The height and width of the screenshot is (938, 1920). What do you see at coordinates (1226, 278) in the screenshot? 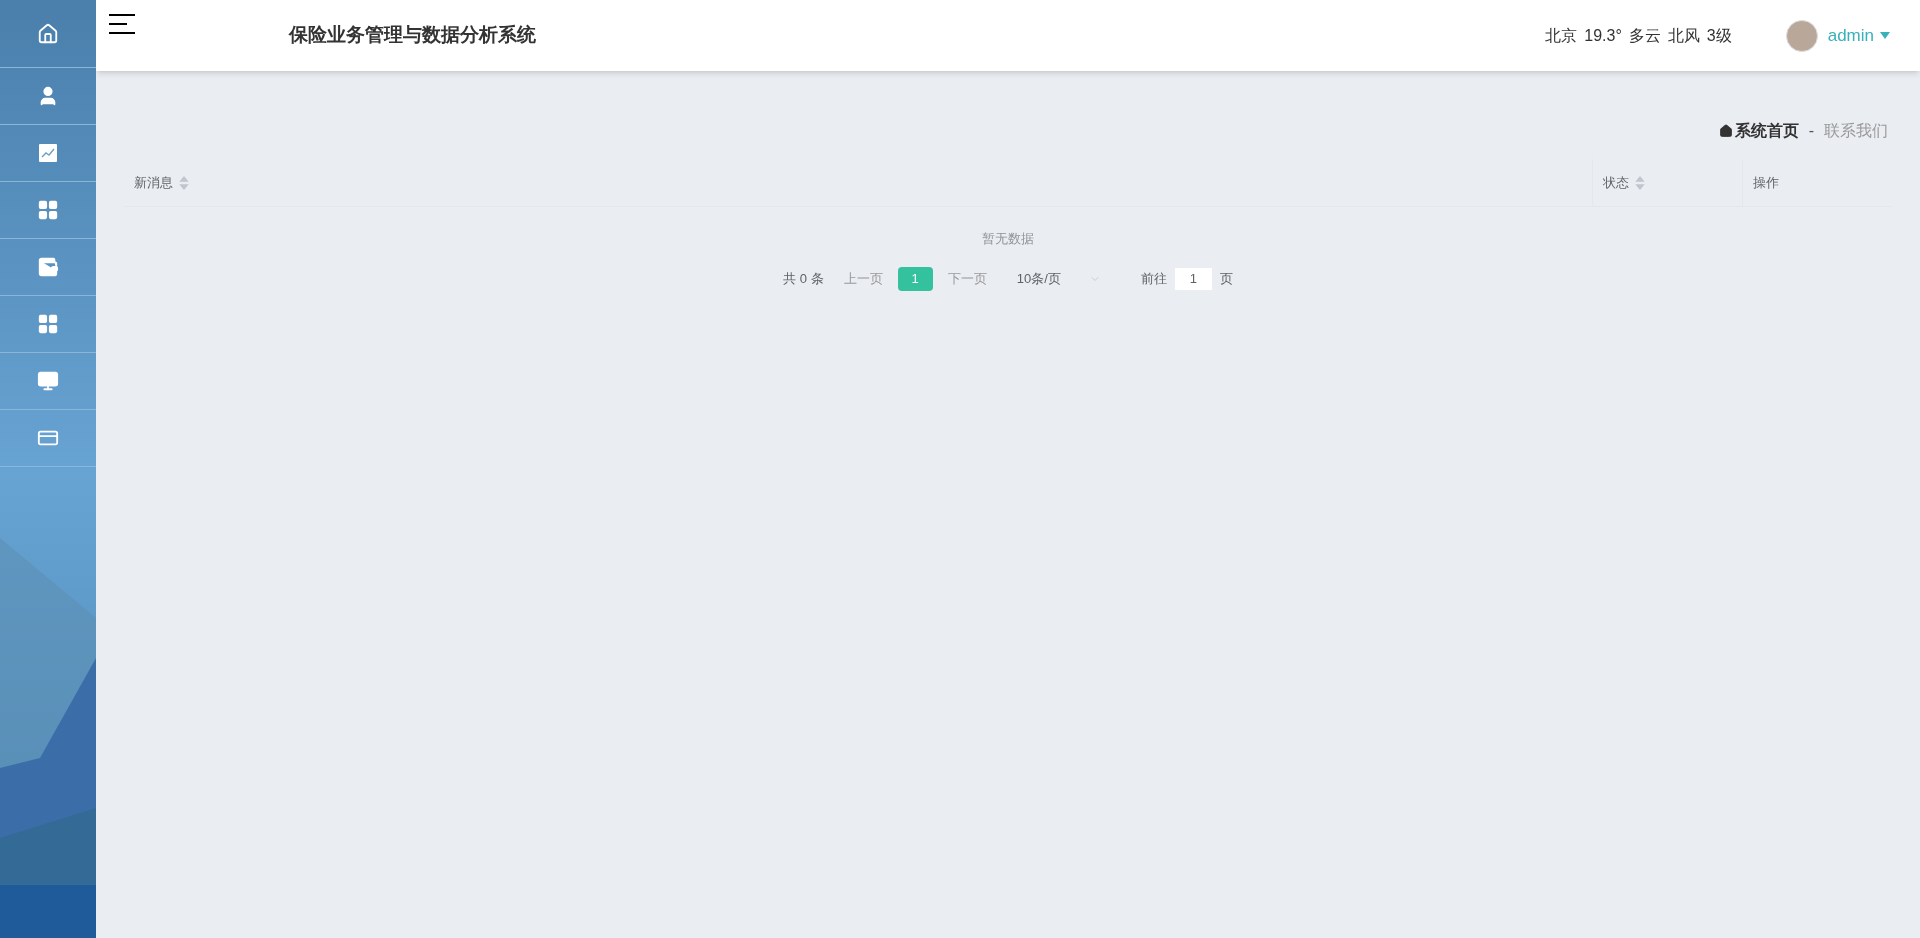
I see `goto-suffix: 页` at bounding box center [1226, 278].